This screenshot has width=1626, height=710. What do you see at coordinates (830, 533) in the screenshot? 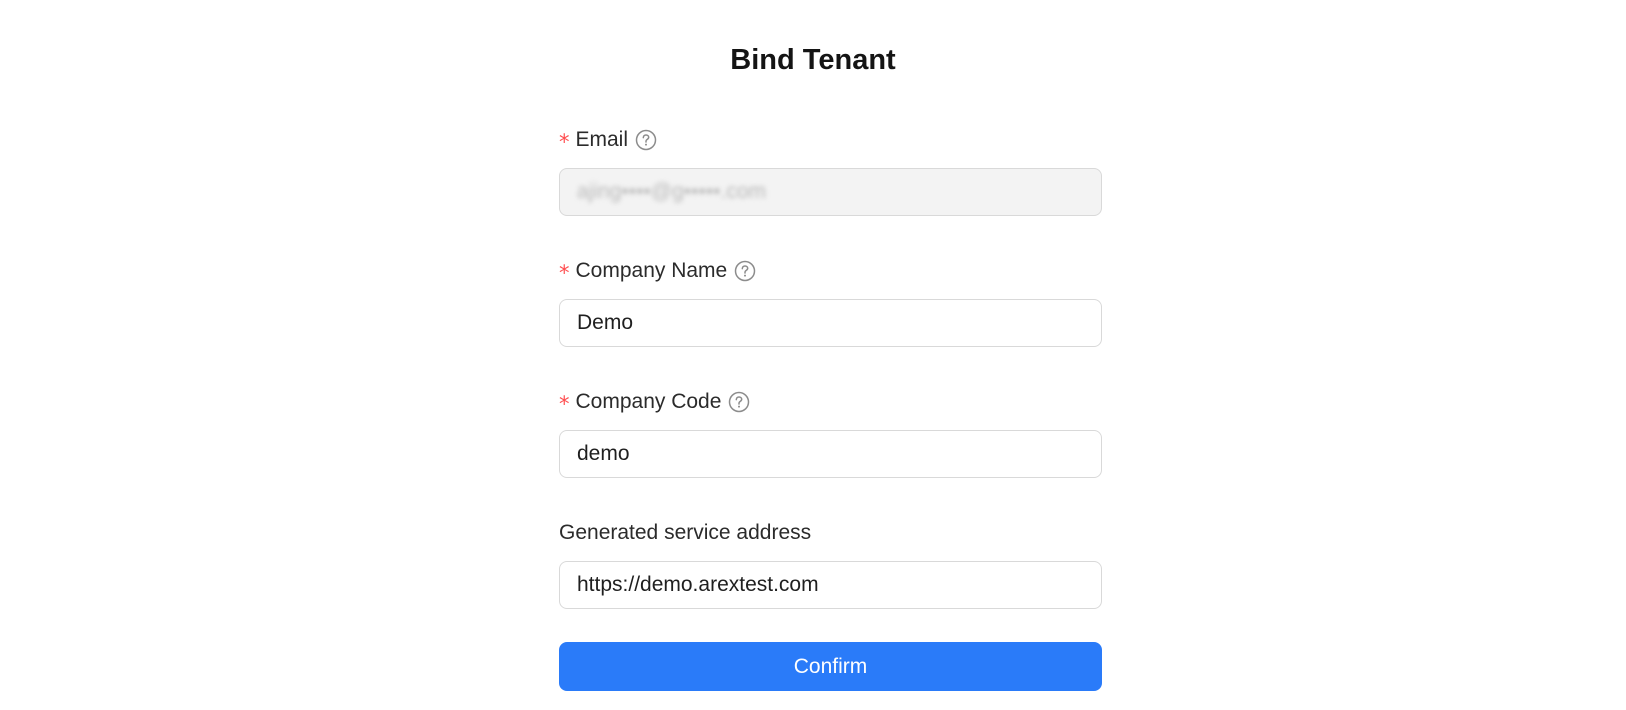
I see `service-address-label-row: Generated service address` at bounding box center [830, 533].